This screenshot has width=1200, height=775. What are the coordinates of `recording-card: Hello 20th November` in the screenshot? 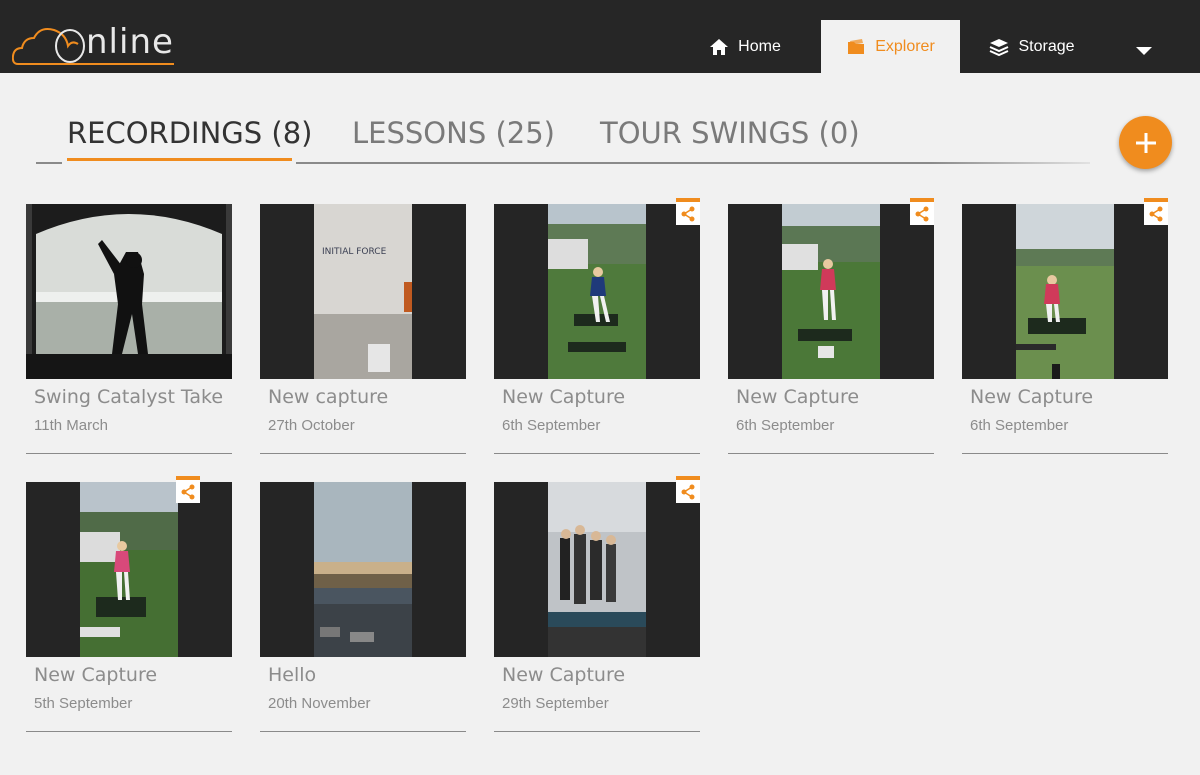 It's located at (363, 607).